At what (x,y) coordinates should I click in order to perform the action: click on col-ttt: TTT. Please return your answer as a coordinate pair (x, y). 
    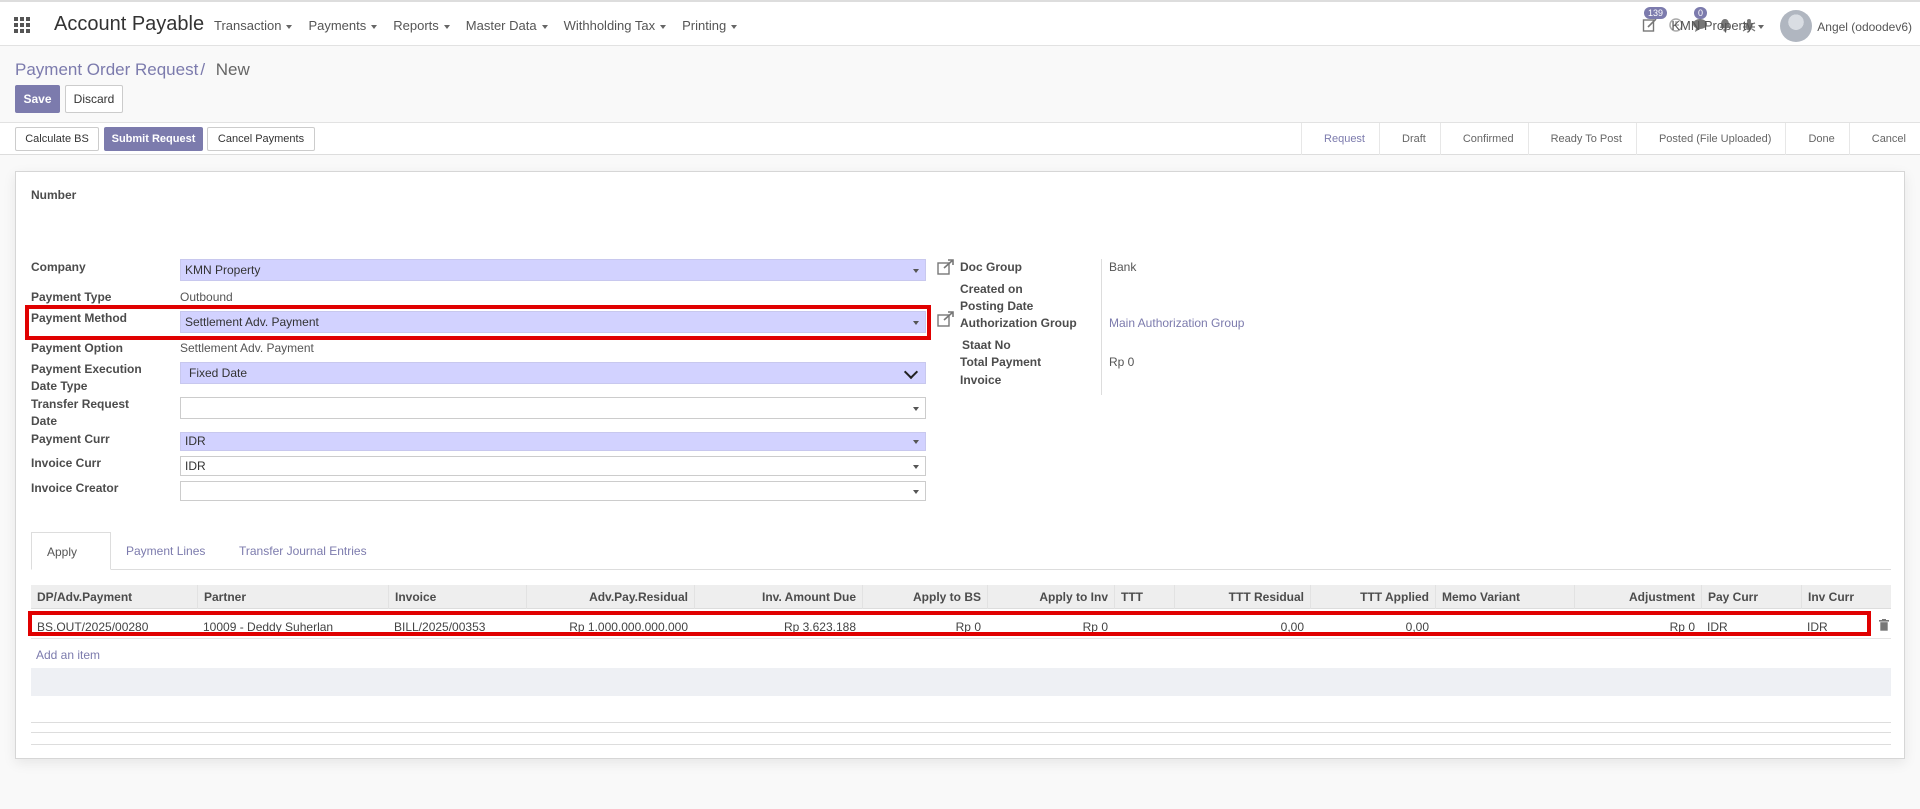
    Looking at the image, I should click on (1144, 597).